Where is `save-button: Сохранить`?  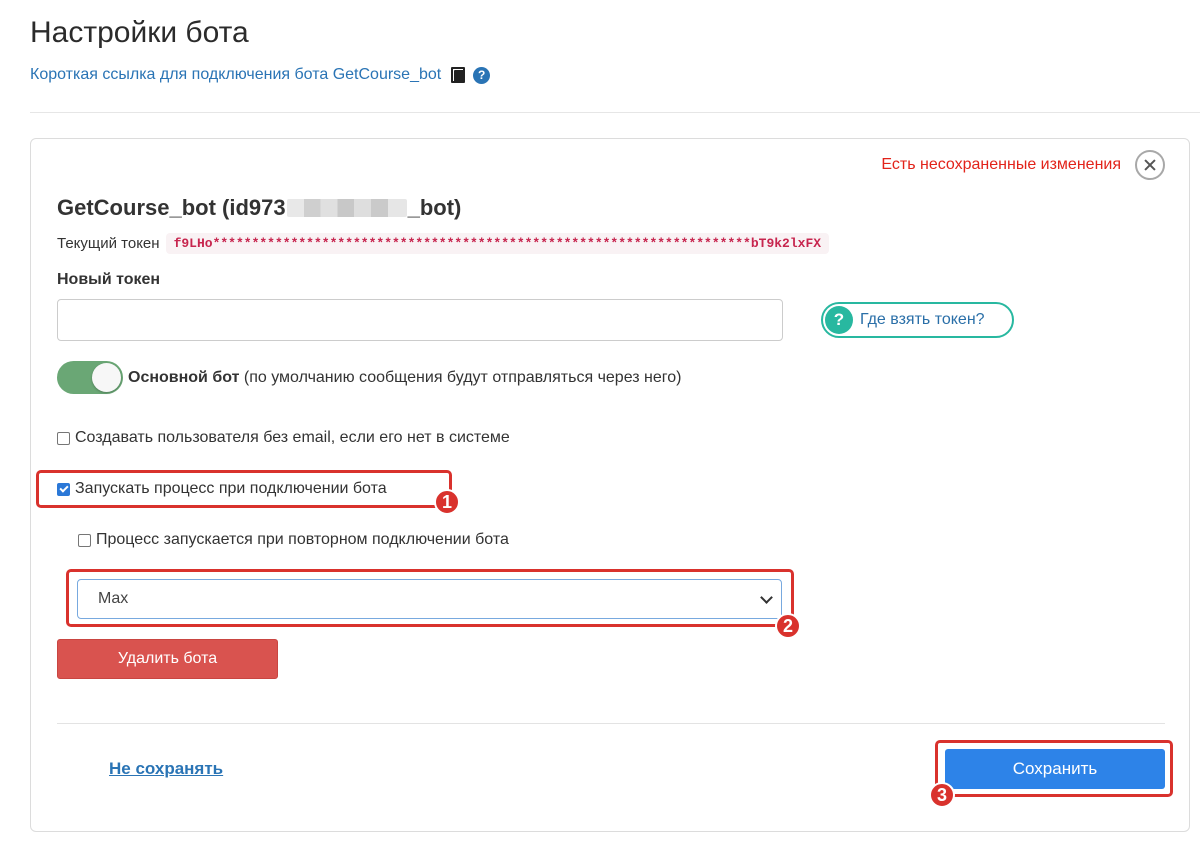 save-button: Сохранить is located at coordinates (1055, 769).